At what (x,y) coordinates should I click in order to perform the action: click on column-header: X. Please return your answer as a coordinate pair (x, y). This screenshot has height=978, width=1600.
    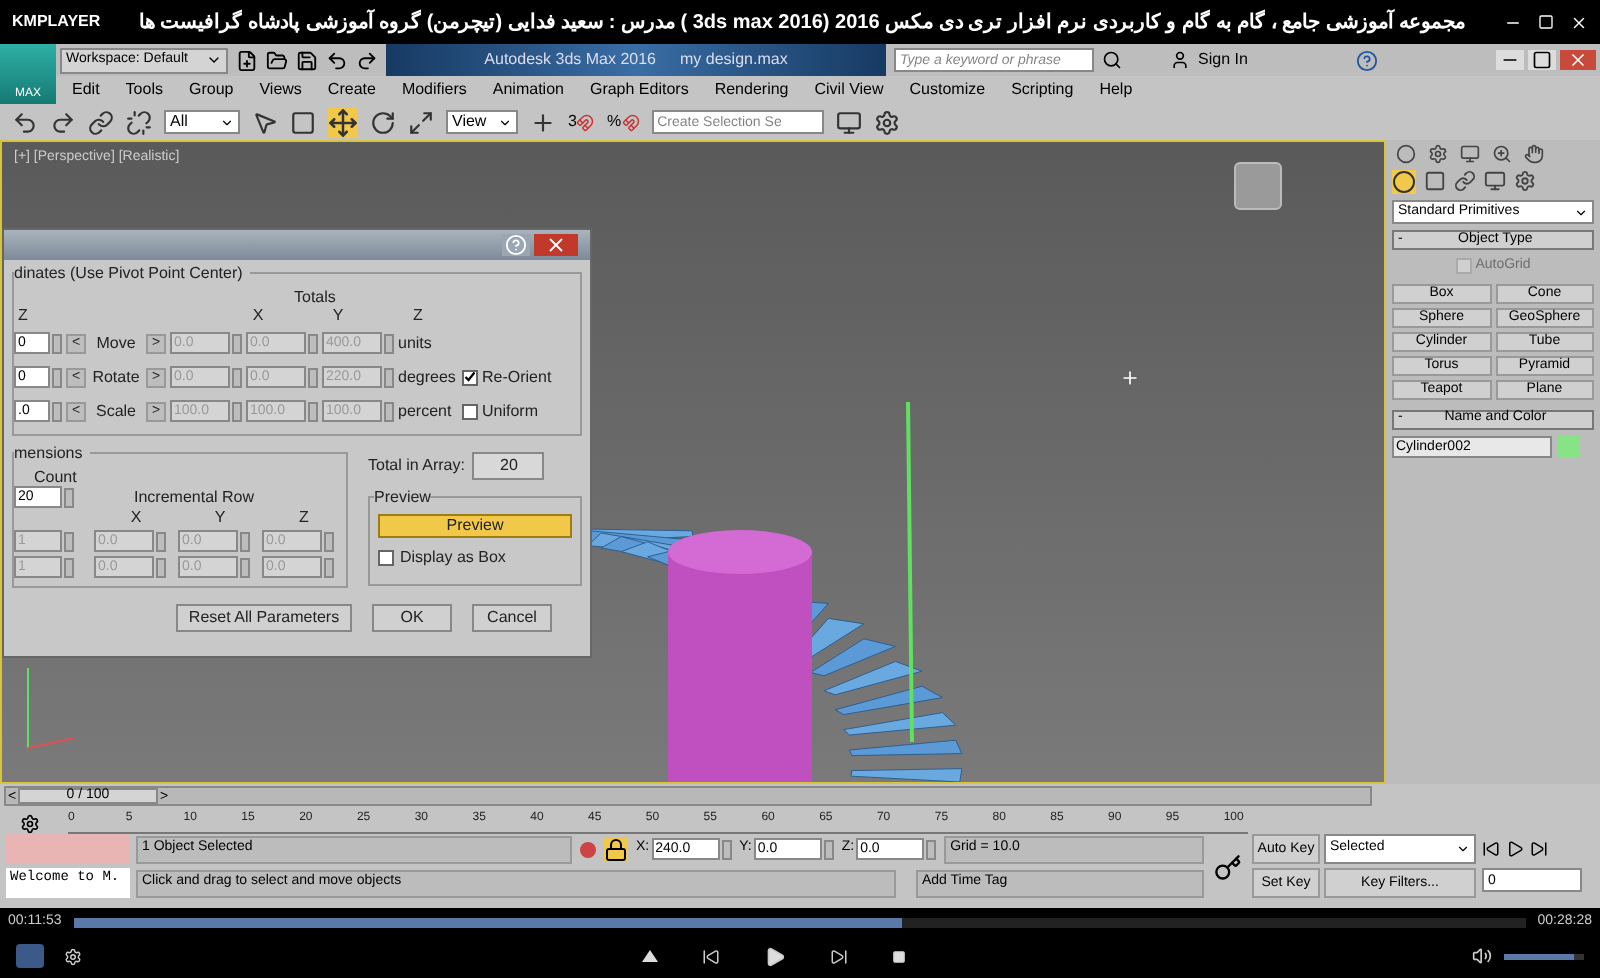
    Looking at the image, I should click on (258, 316).